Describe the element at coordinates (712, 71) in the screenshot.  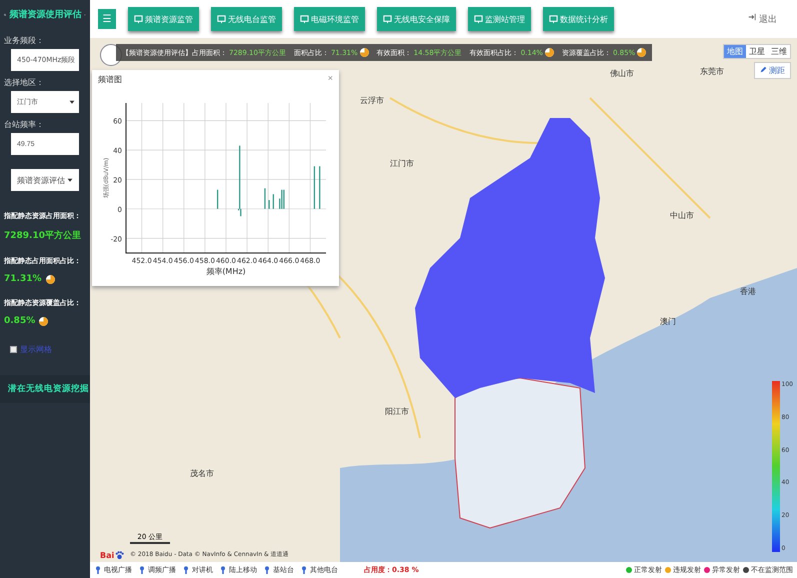
I see `place-label: 东莞市` at that location.